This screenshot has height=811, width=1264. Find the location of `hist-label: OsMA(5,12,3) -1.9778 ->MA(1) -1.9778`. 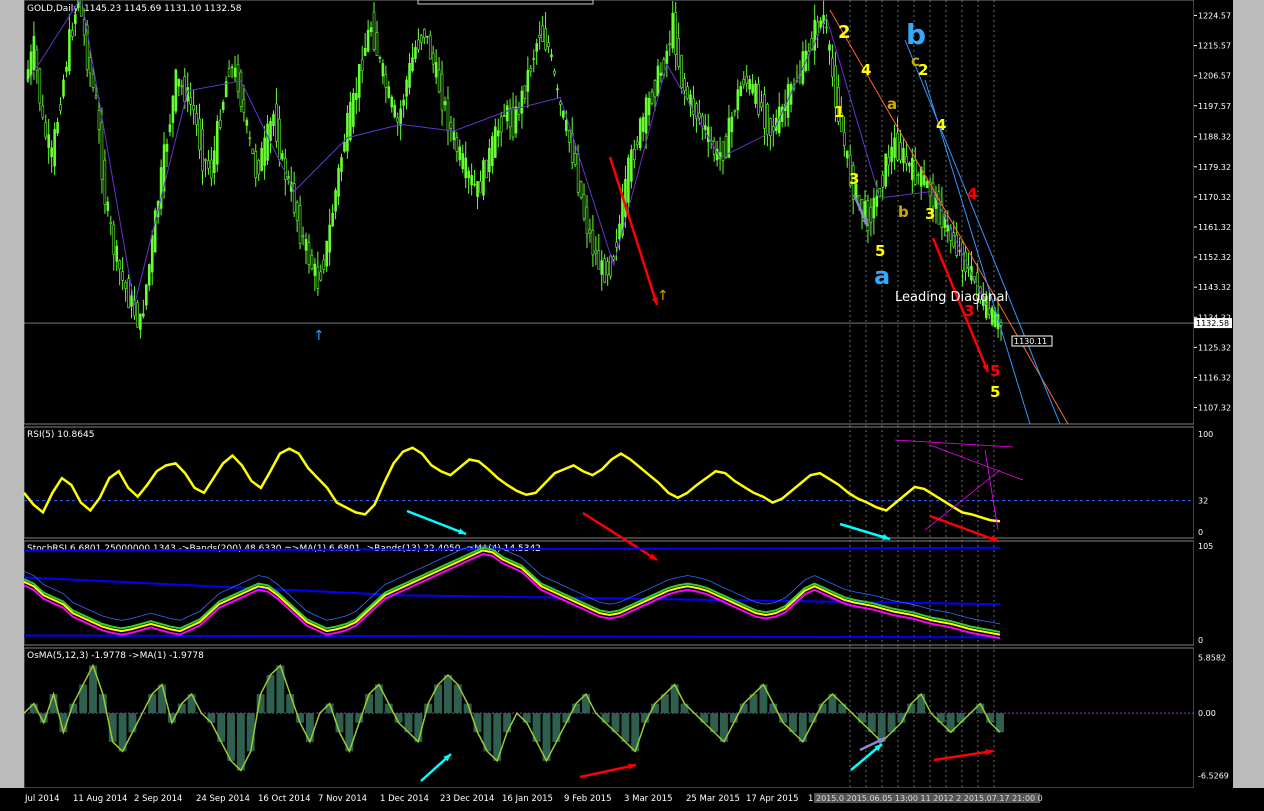

hist-label: OsMA(5,12,3) -1.9778 ->MA(1) -1.9778 is located at coordinates (115, 656).